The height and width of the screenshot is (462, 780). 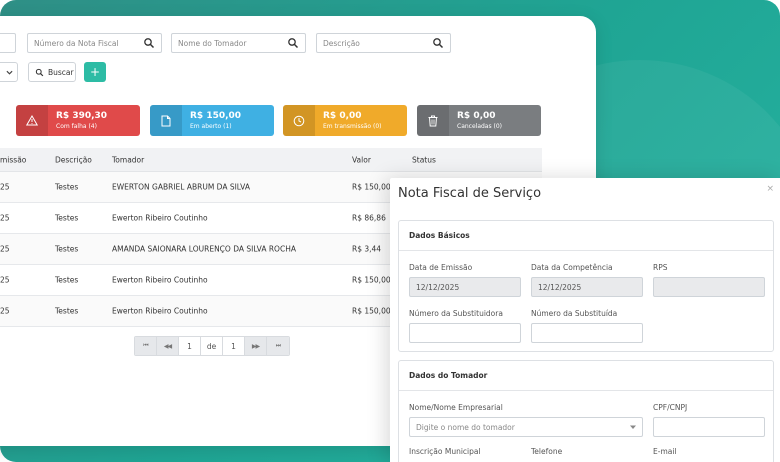 I want to click on card-com-falha: R$ 390,30 Com falha (4), so click(x=78, y=120).